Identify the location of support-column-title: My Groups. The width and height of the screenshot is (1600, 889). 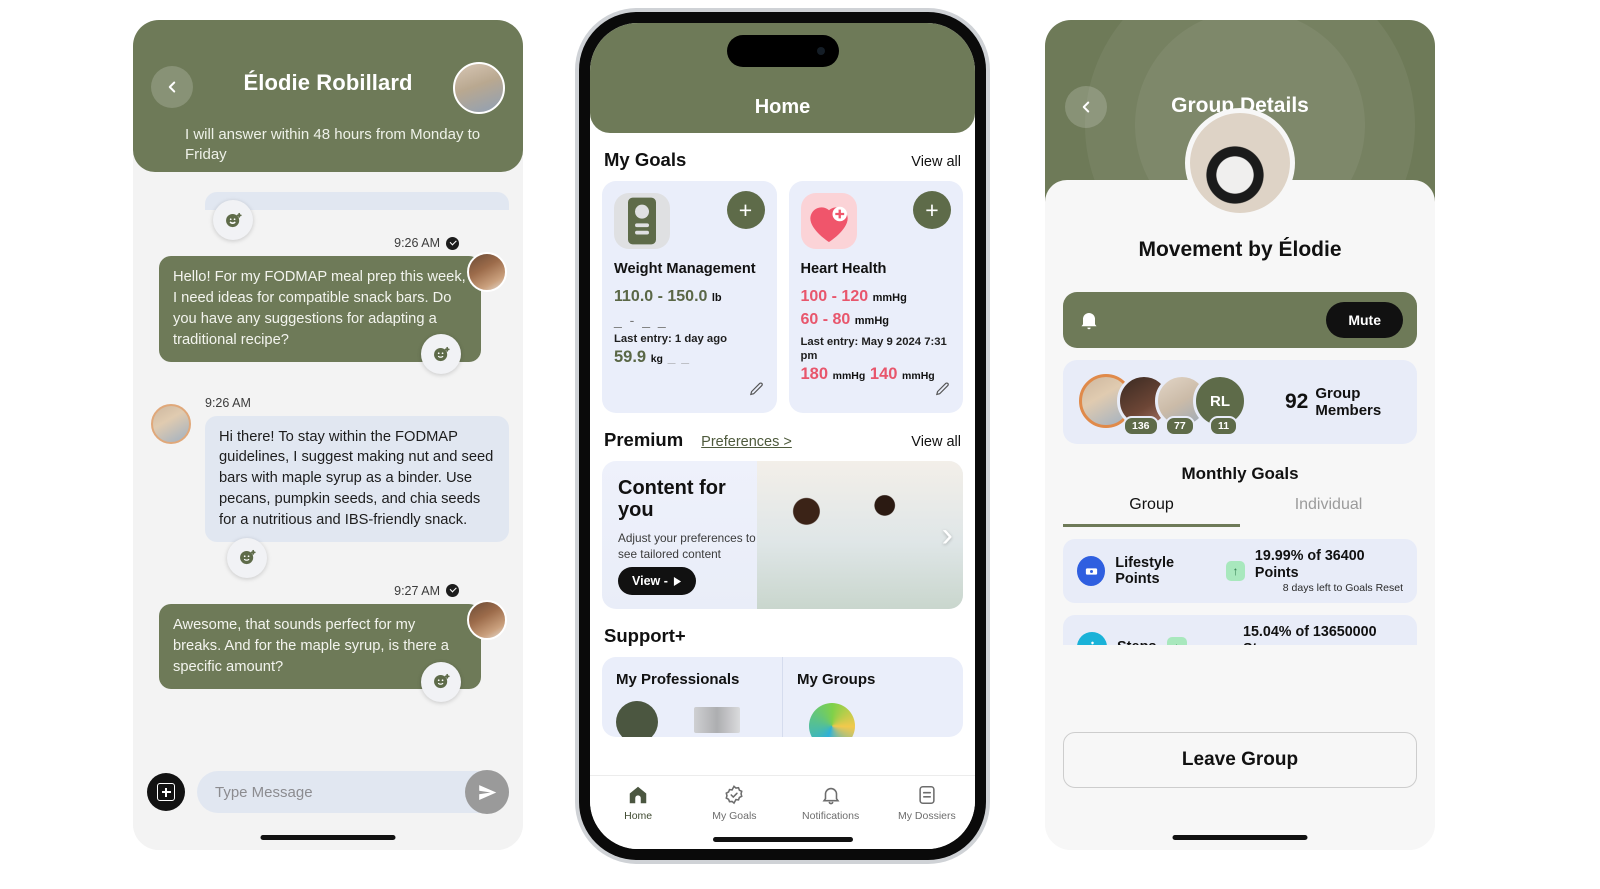
(836, 679).